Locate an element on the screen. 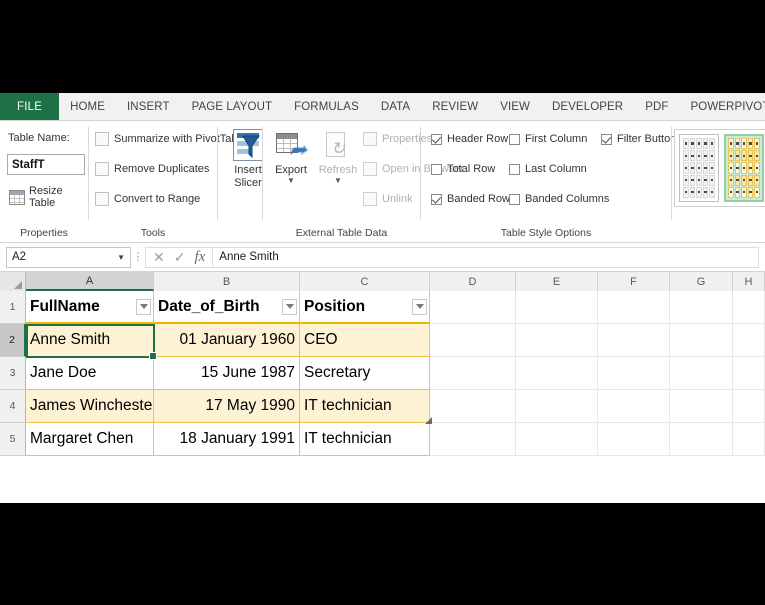  banded-columns-checkbox-icon is located at coordinates (514, 199).